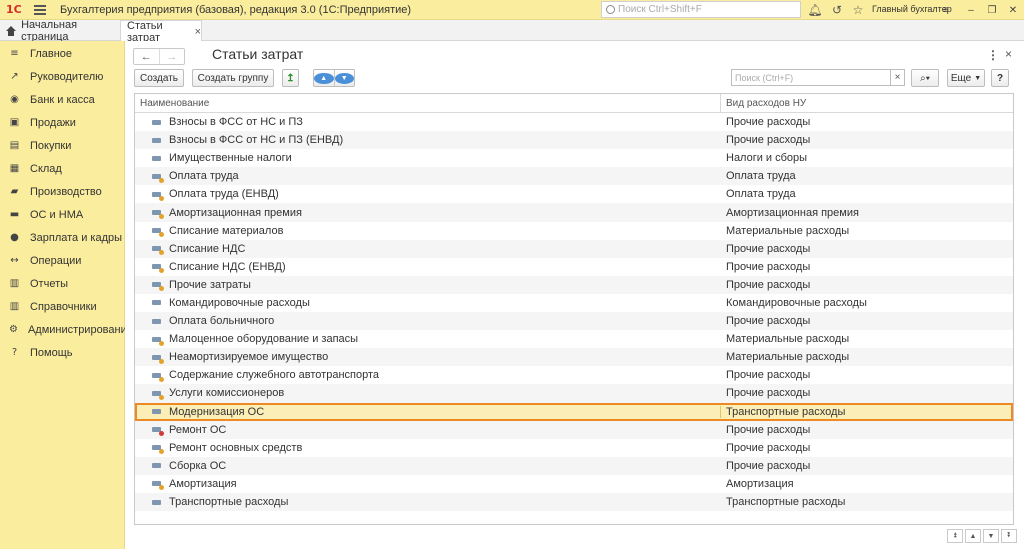 The image size is (1024, 549). I want to click on restore-icon: ❐, so click(992, 10).